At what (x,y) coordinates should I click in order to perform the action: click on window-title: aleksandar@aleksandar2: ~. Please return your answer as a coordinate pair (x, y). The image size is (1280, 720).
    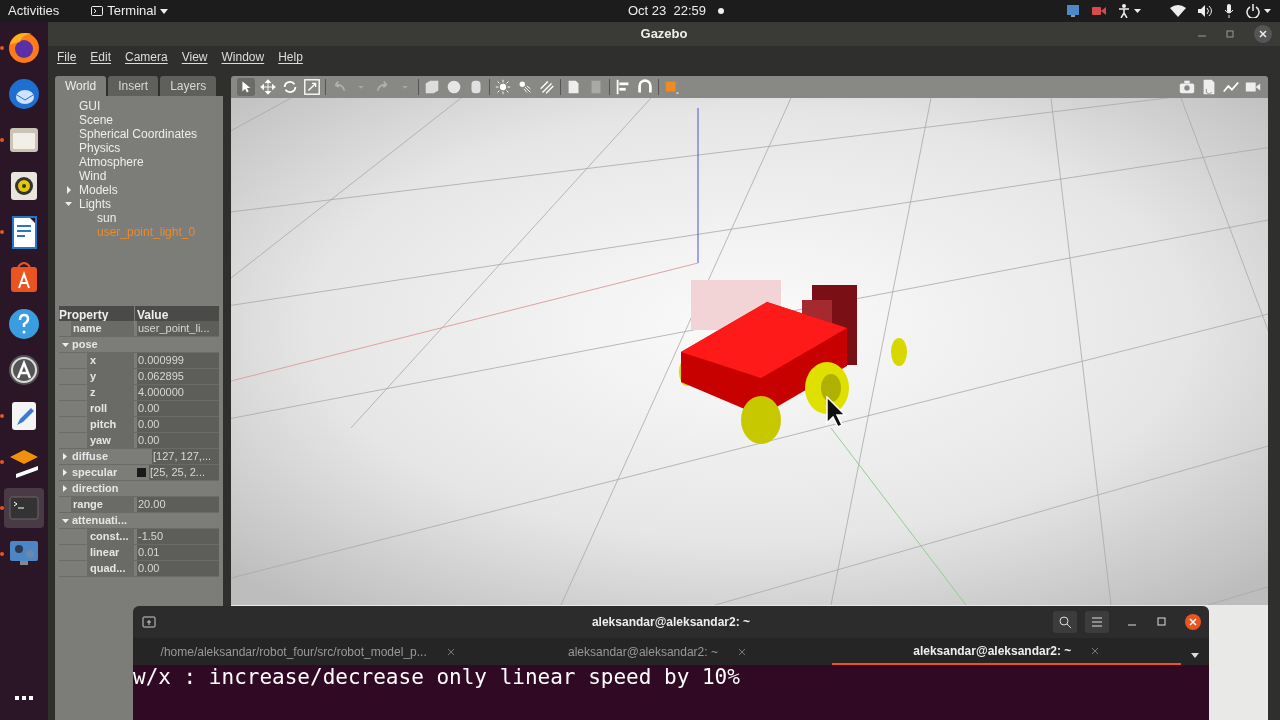
    Looking at the image, I should click on (671, 622).